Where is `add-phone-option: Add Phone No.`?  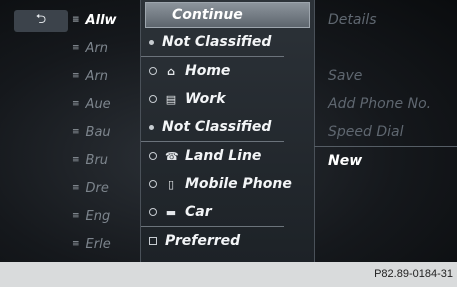
add-phone-option: Add Phone No. is located at coordinates (385, 104).